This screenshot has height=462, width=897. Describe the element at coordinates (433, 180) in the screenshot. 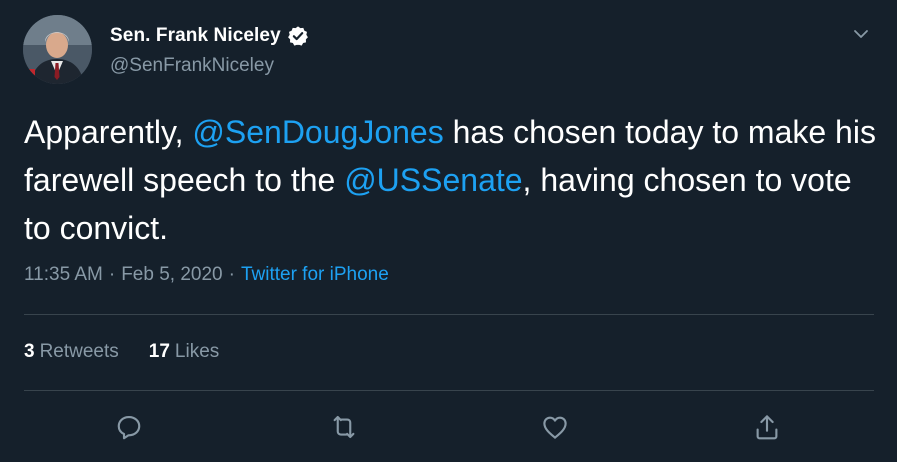

I see `mention-link-ussenate: @USSenate` at that location.